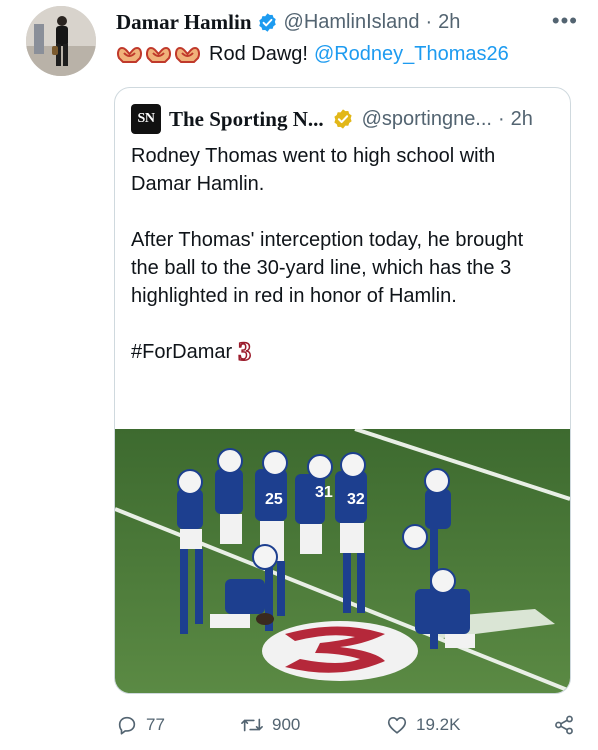 The image size is (598, 750). I want to click on svg-text: 31, so click(324, 492).